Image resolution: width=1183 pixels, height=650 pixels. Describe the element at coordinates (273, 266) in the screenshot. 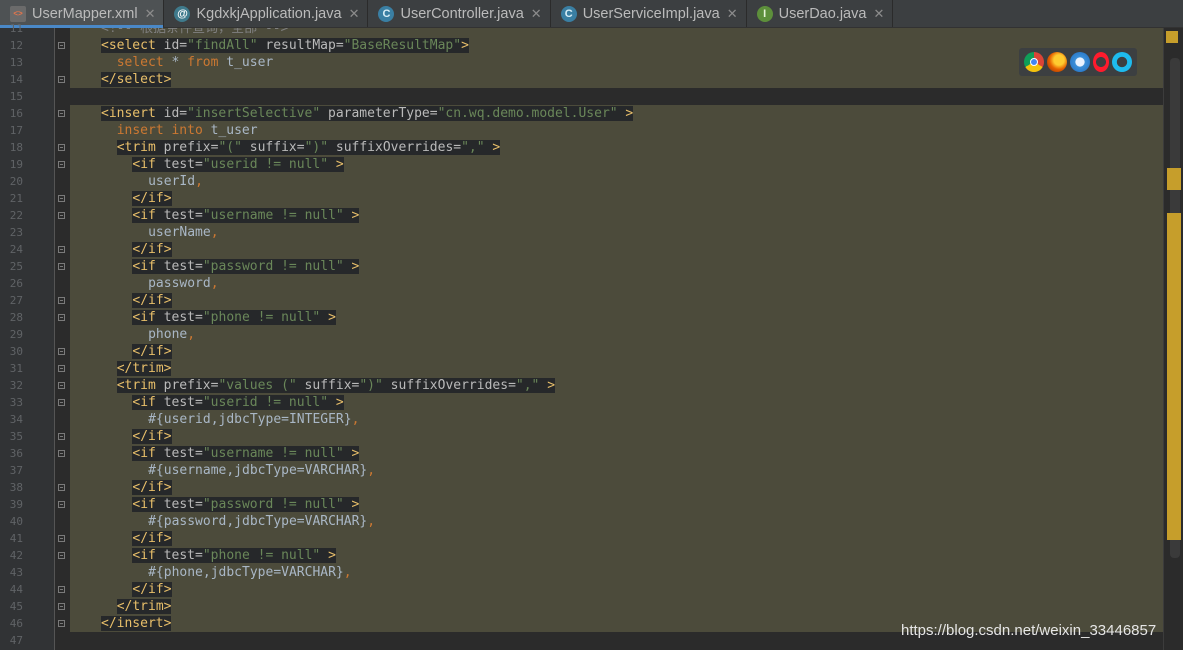

I see `code-token: "password != null"` at that location.